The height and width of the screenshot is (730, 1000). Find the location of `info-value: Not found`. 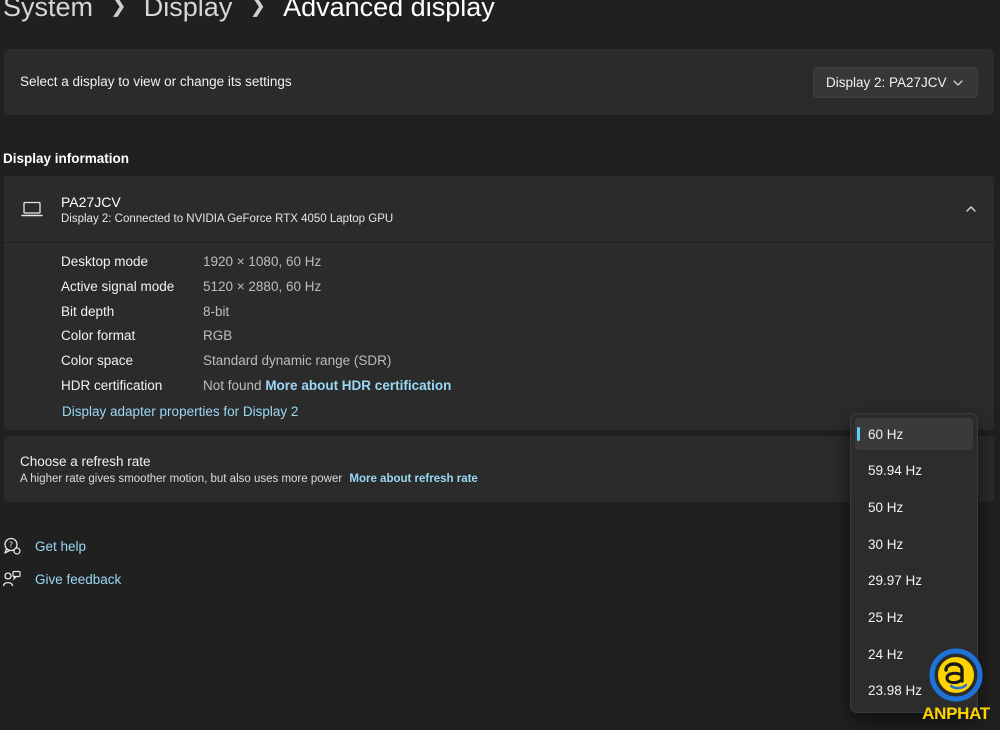

info-value: Not found is located at coordinates (232, 385).